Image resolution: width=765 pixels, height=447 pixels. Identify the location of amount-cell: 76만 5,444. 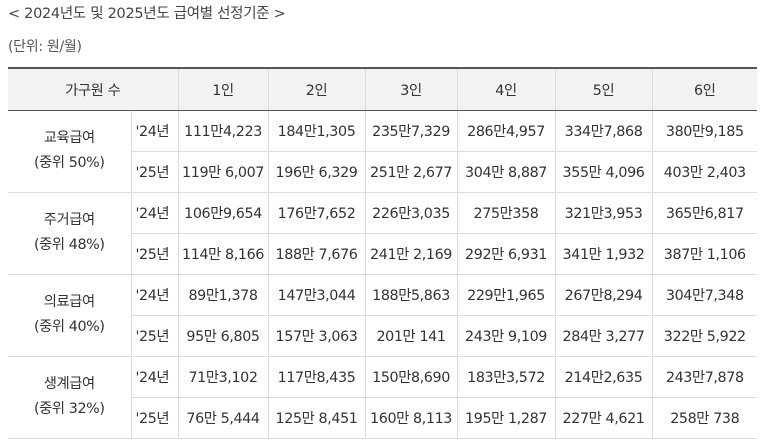
(223, 417).